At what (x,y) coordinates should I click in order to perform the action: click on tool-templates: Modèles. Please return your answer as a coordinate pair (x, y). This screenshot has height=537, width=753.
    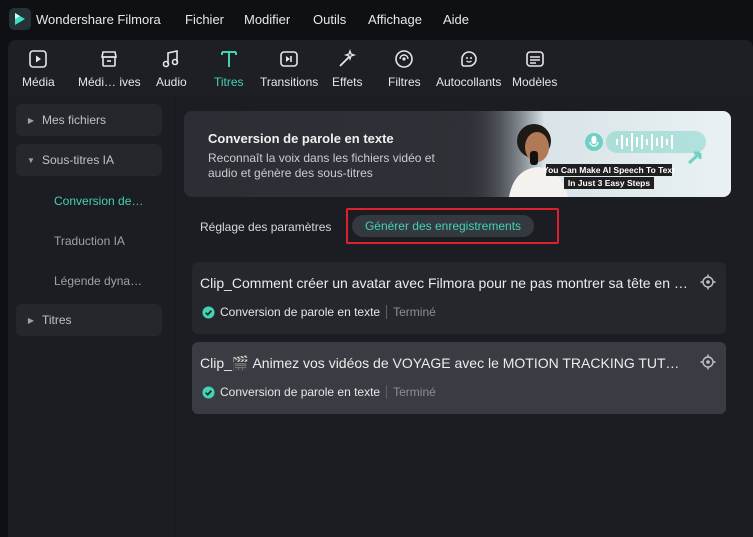
    Looking at the image, I should click on (534, 68).